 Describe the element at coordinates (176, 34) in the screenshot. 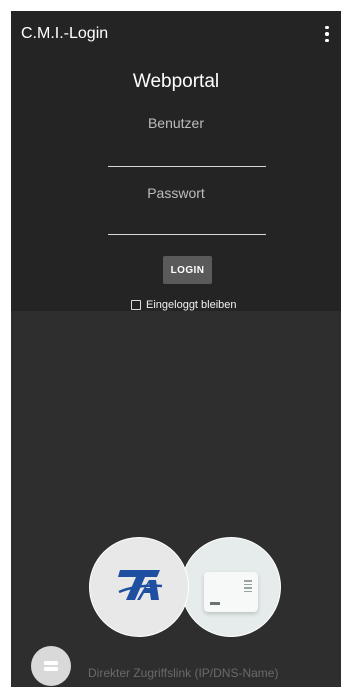

I see `app-bar: C.M.I.-Login` at that location.